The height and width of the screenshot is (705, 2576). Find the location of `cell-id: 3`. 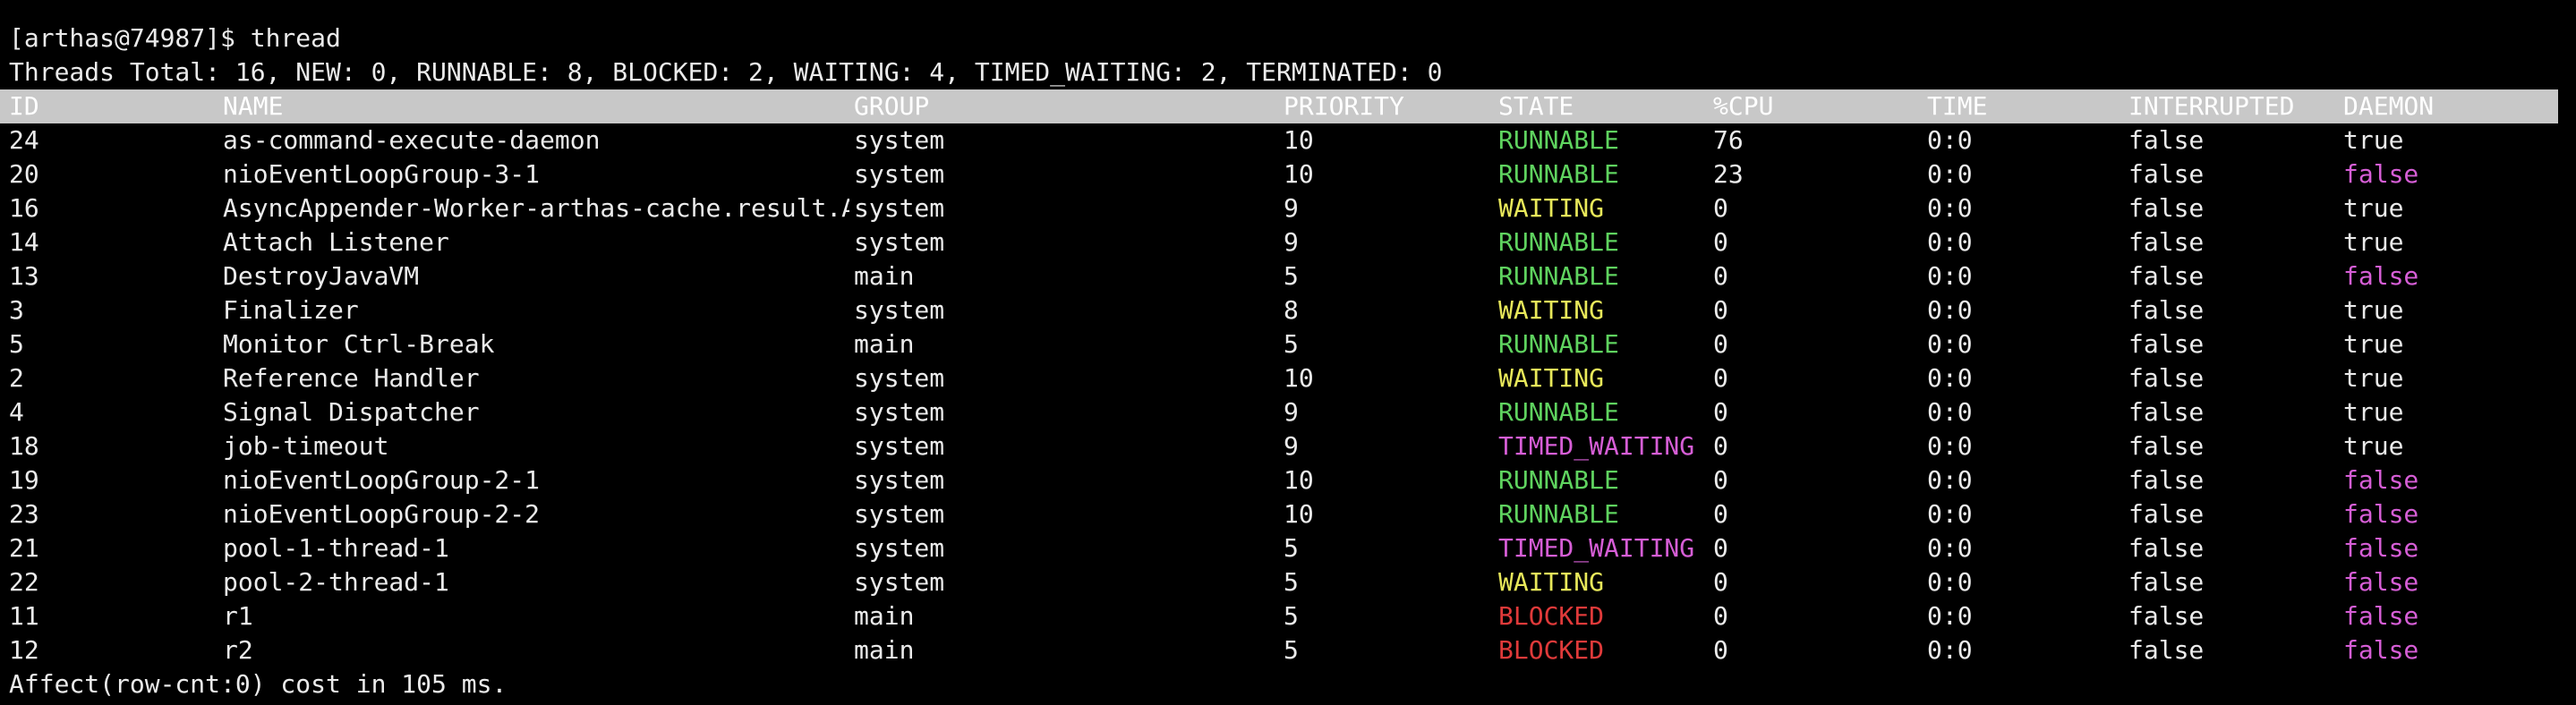

cell-id: 3 is located at coordinates (16, 310).